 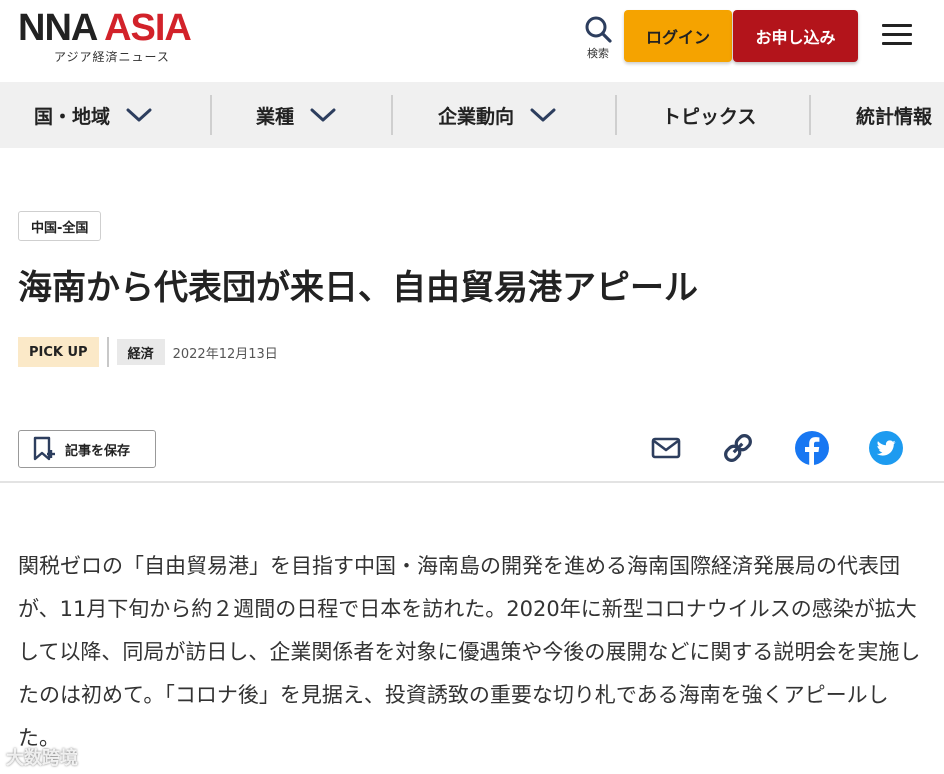 I want to click on nav-item-label: 企業動向, so click(x=476, y=116).